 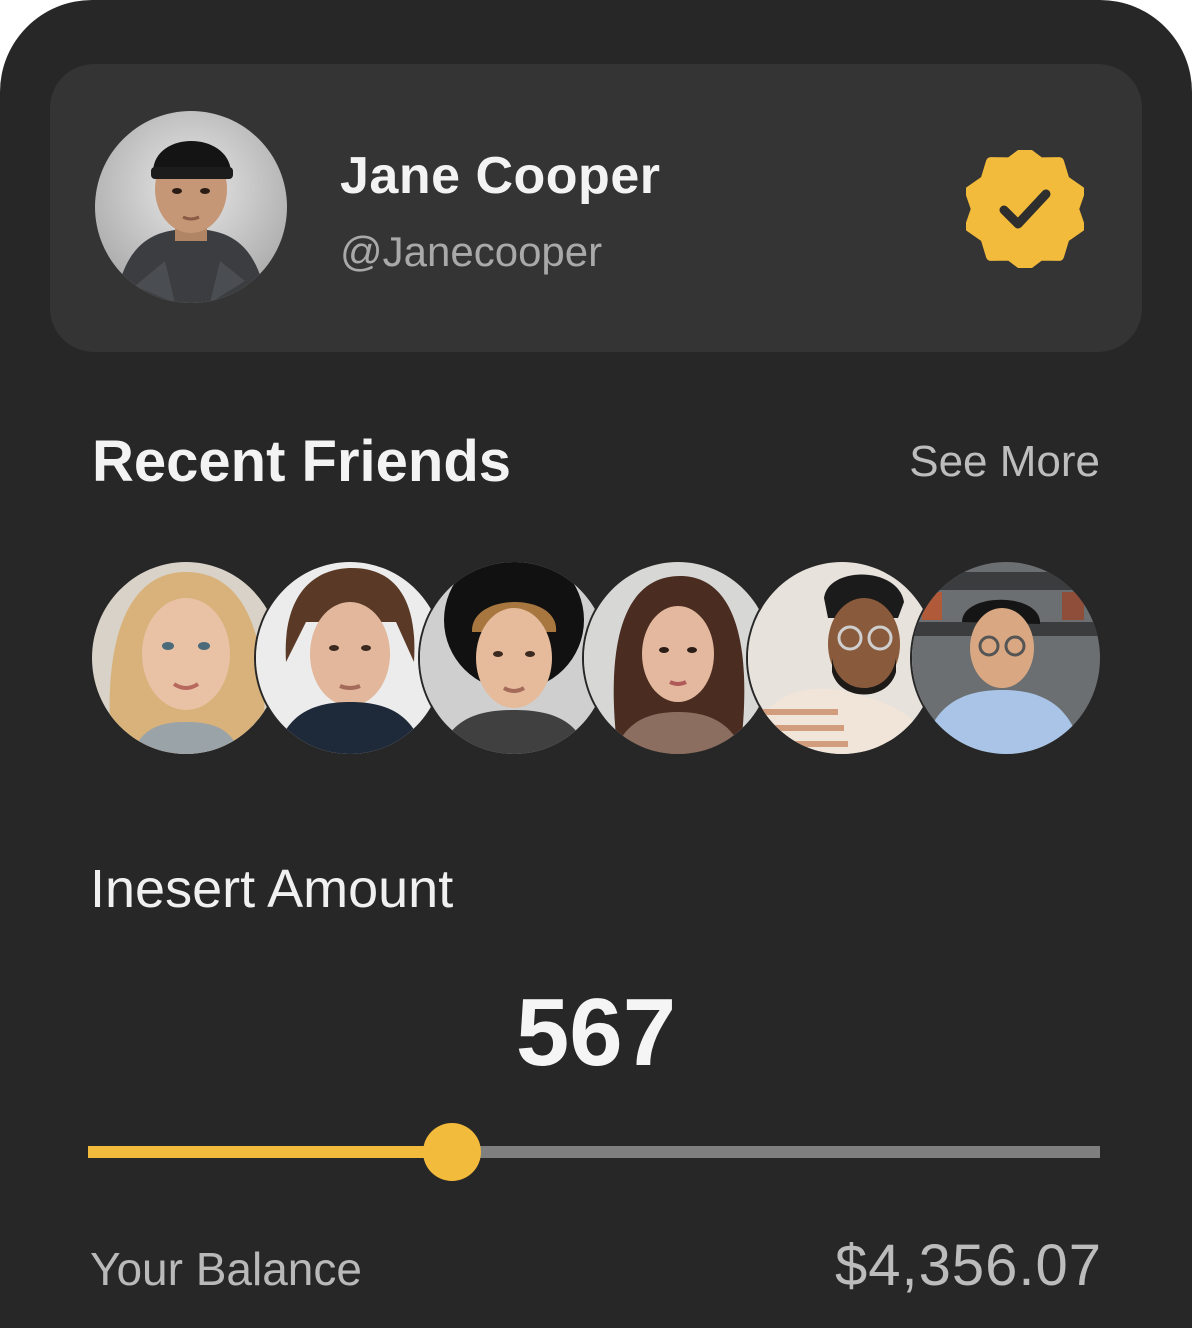 I want to click on avatar-photo-brunette-woman-icon, so click(x=678, y=658).